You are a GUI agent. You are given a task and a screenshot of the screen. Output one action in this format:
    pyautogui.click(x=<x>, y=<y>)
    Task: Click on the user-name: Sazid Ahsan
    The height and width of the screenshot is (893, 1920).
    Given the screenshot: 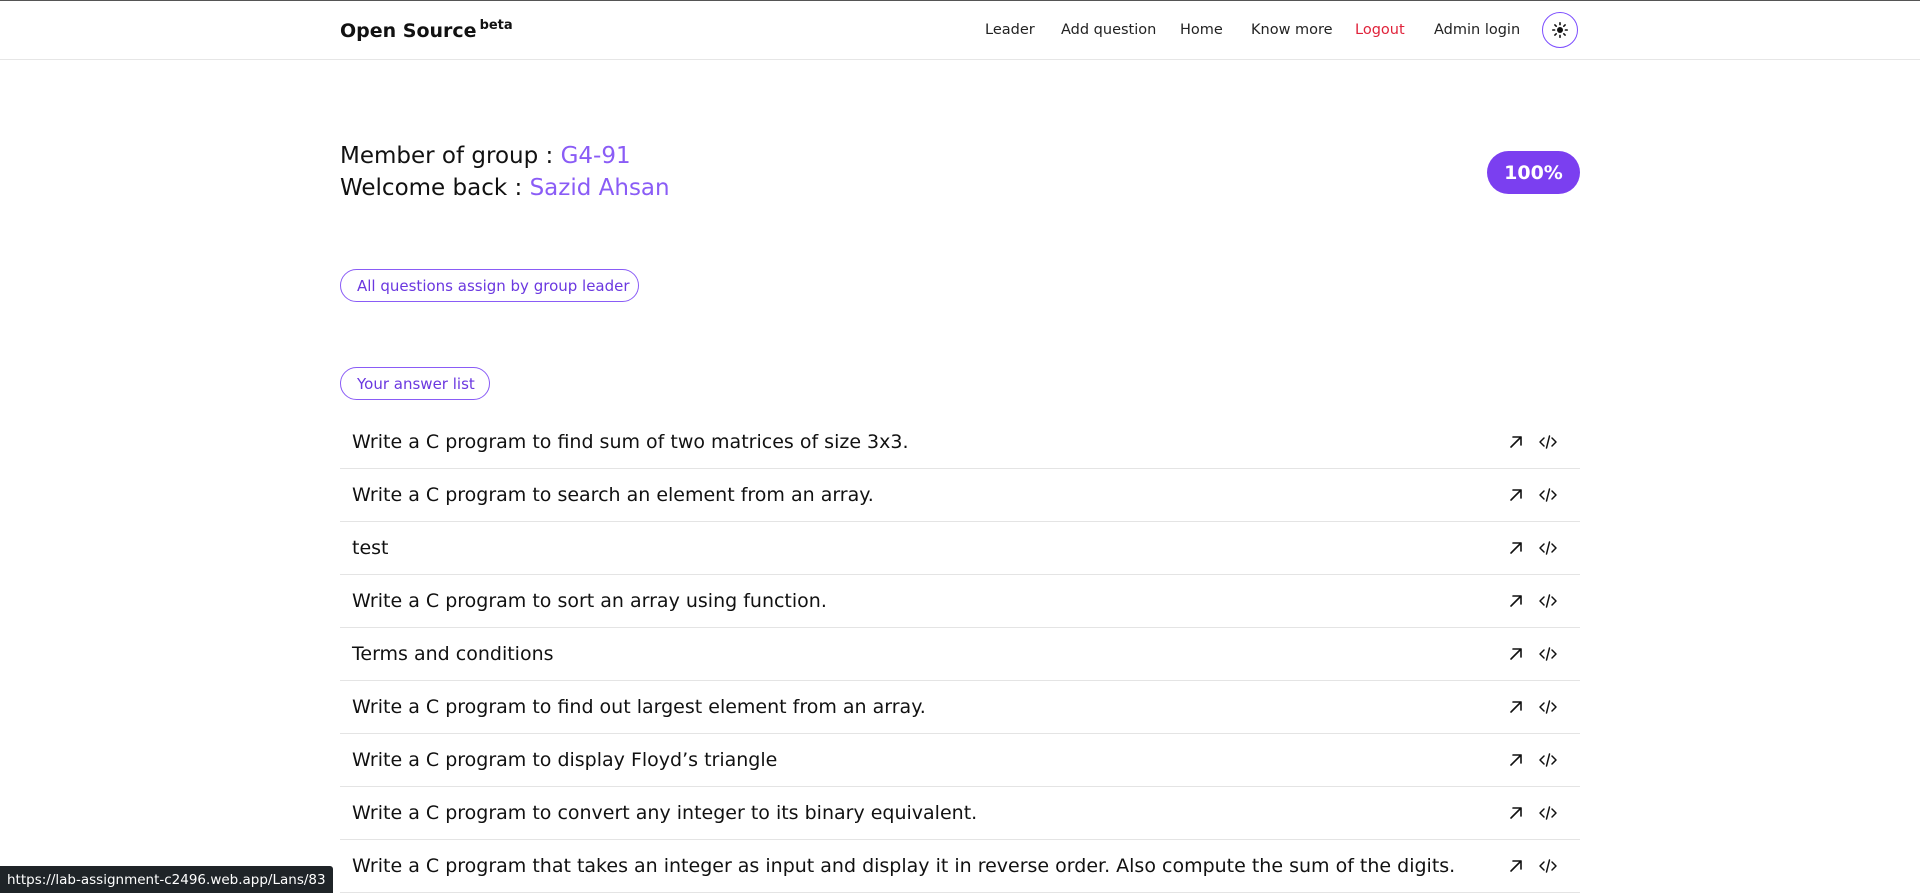 What is the action you would take?
    pyautogui.click(x=599, y=188)
    